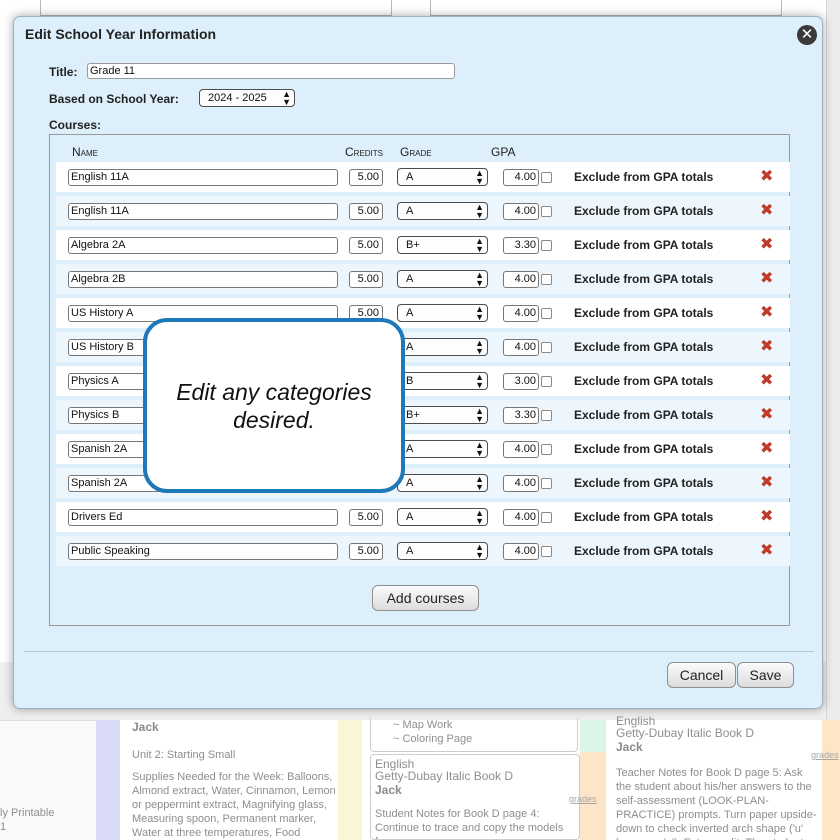 The image size is (840, 840). Describe the element at coordinates (807, 35) in the screenshot. I see `close-icon: ✕` at that location.